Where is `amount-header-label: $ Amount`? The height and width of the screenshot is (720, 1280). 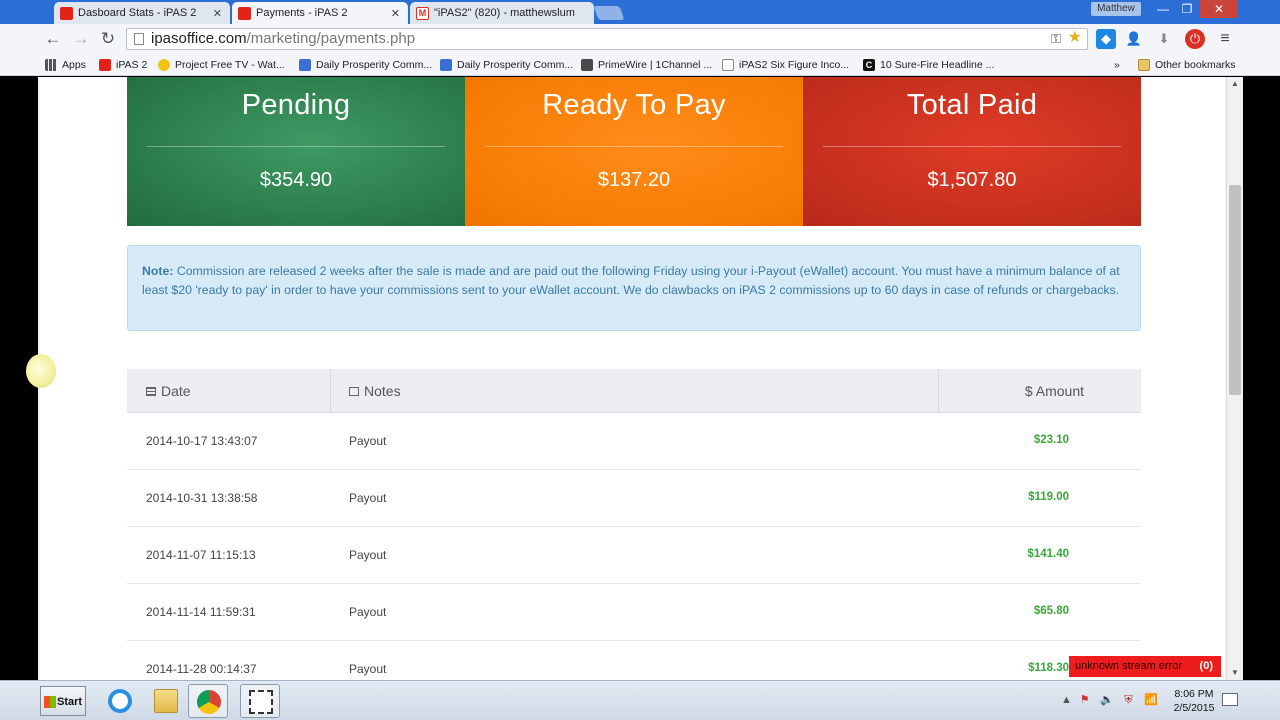
amount-header-label: $ Amount is located at coordinates (1054, 391).